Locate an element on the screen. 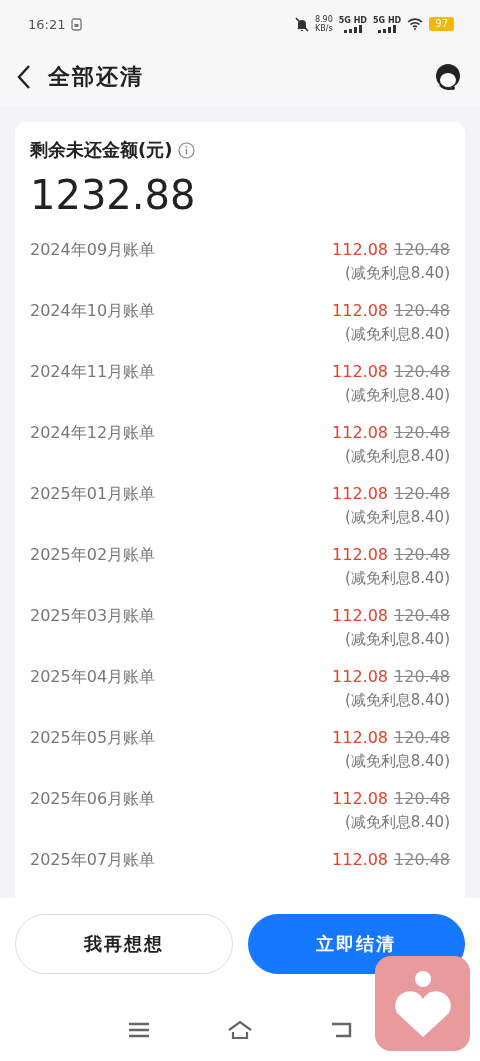  summary-label: 剩余未还金额(元) is located at coordinates (101, 150).